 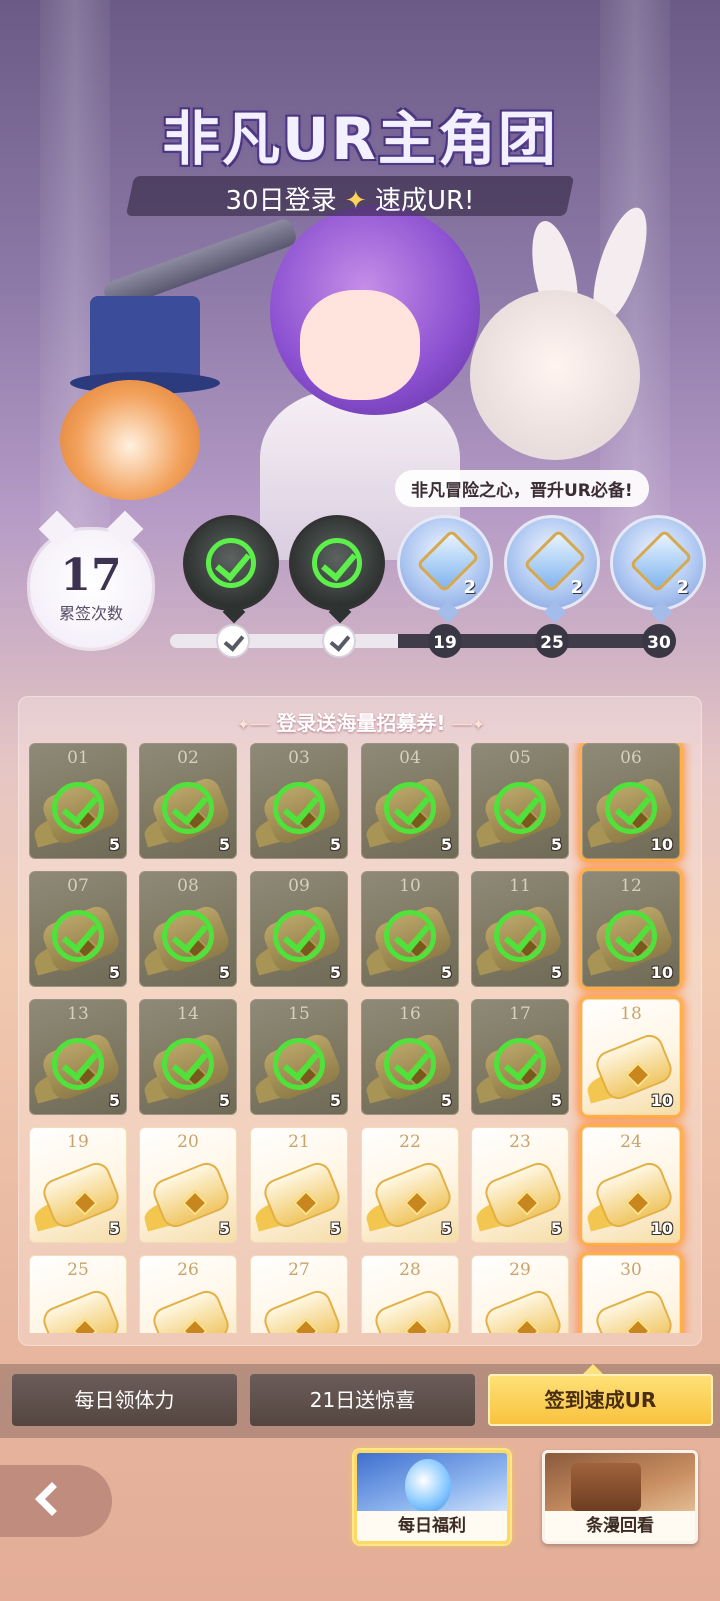 I want to click on day-number: 30, so click(x=631, y=1270).